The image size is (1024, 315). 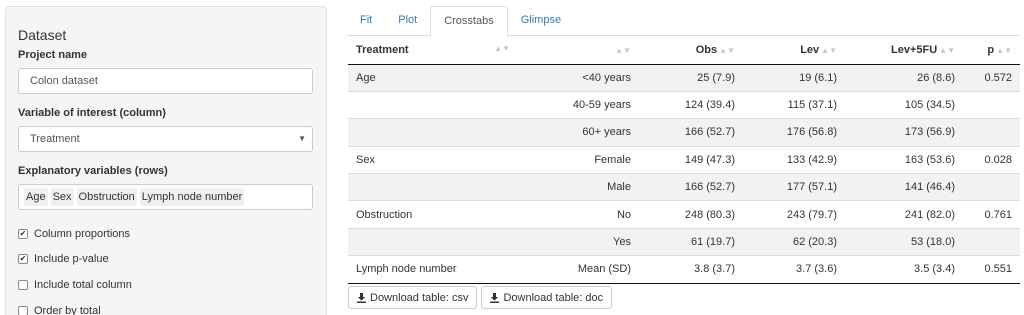 I want to click on table-cell: Mean (SD), so click(x=604, y=269).